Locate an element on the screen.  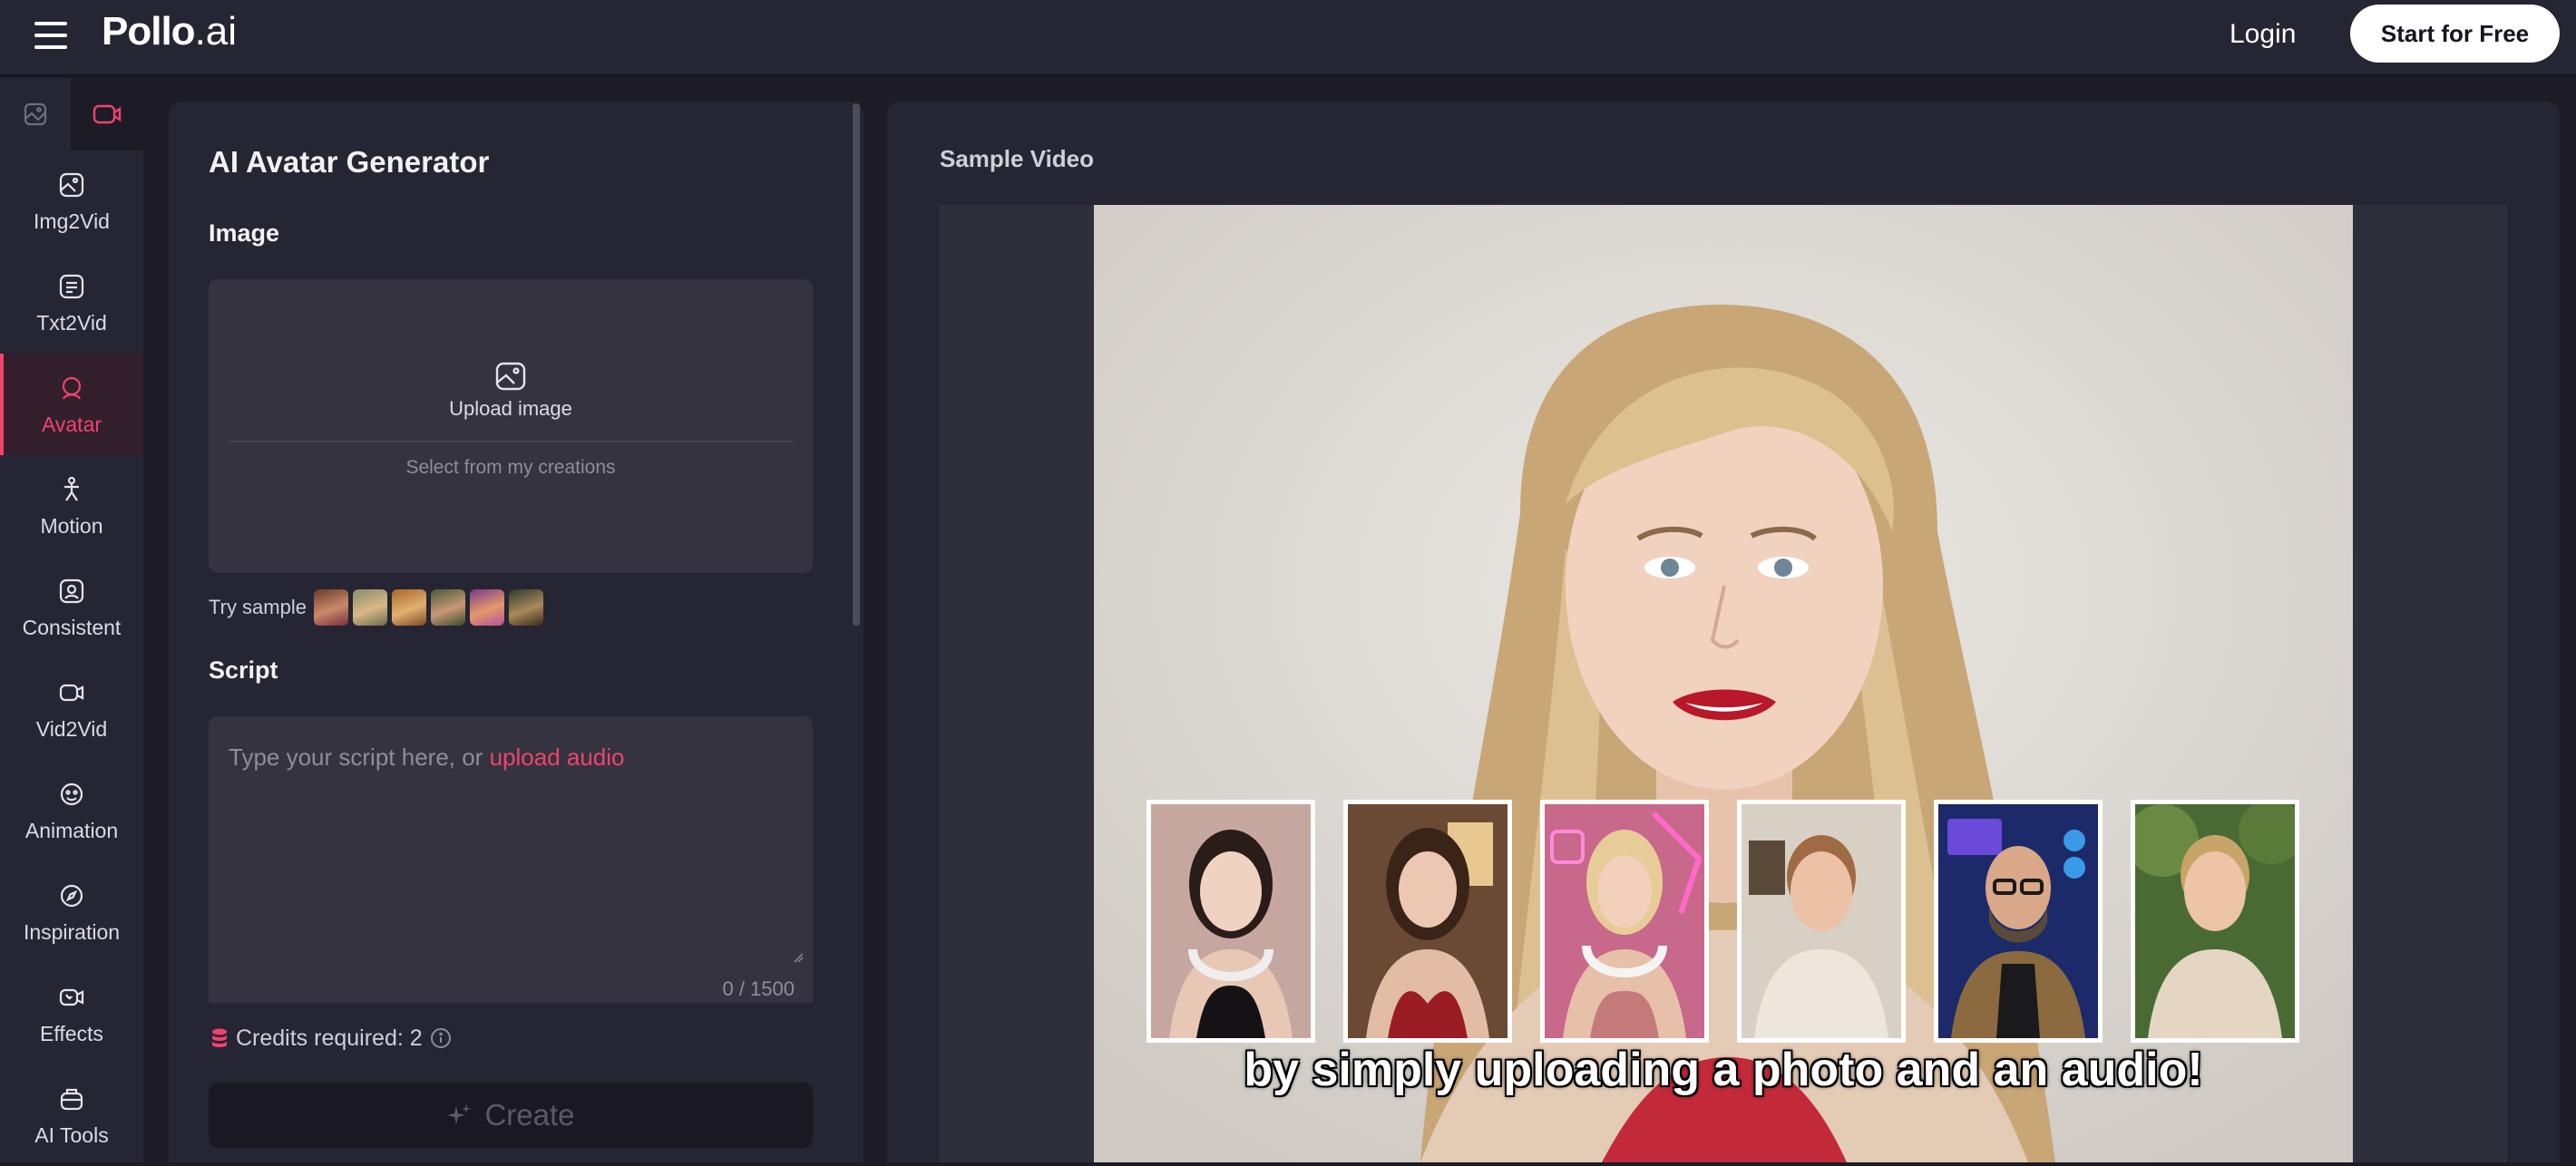
sidebar-item-label: Inspiration is located at coordinates (72, 931).